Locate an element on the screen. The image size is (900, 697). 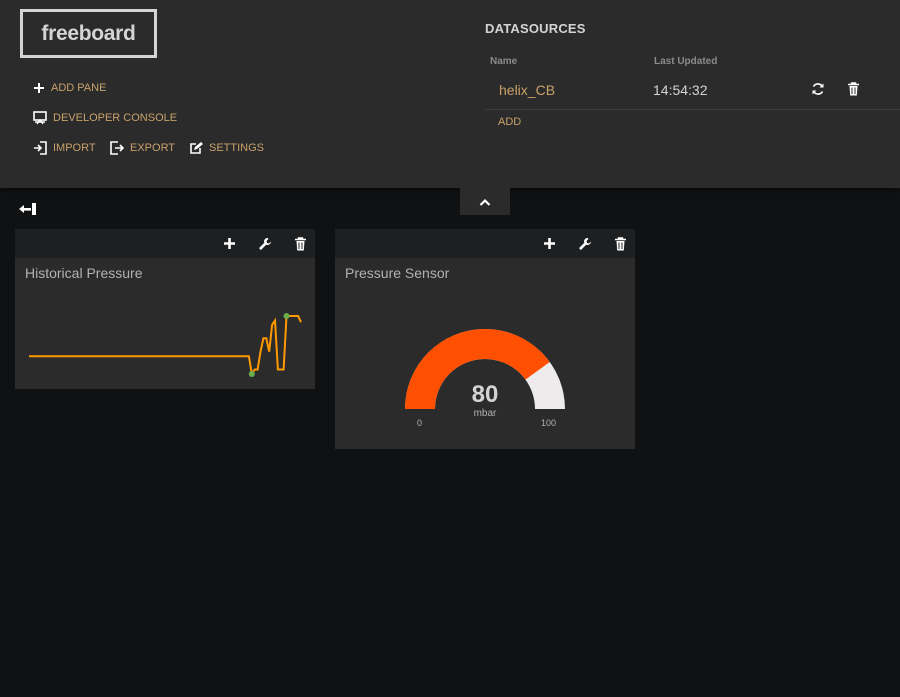
column-header-name: Name is located at coordinates (504, 61).